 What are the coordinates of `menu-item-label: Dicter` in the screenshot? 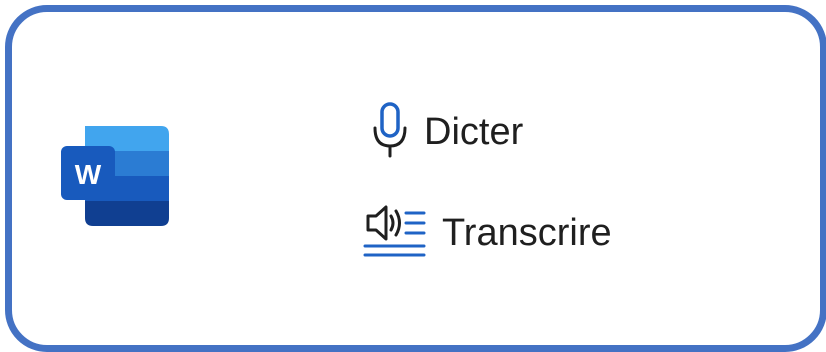 It's located at (474, 132).